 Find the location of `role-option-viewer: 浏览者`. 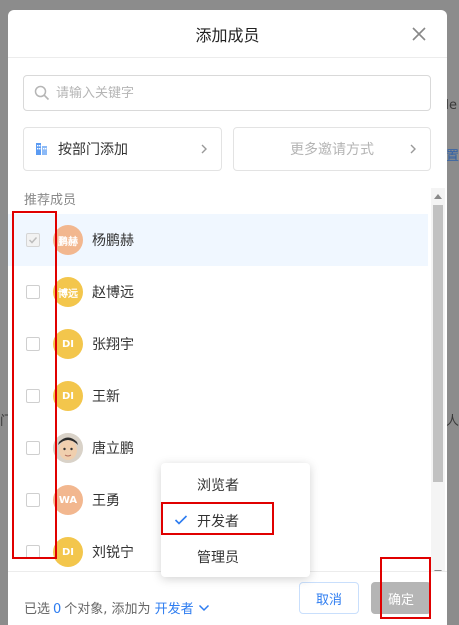

role-option-viewer: 浏览者 is located at coordinates (235, 485).